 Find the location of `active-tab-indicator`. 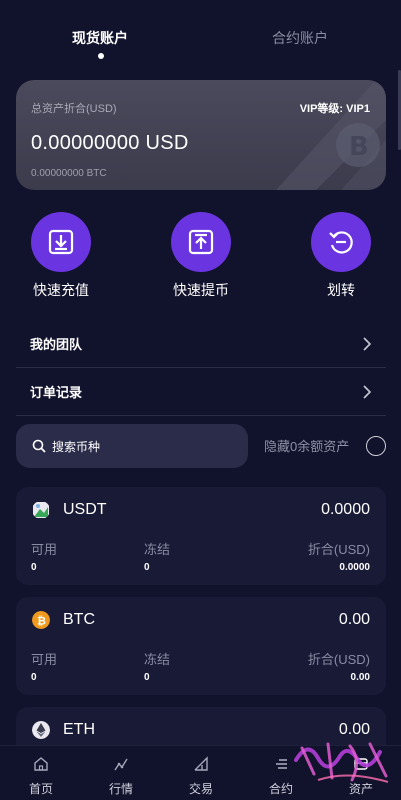

active-tab-indicator is located at coordinates (101, 56).